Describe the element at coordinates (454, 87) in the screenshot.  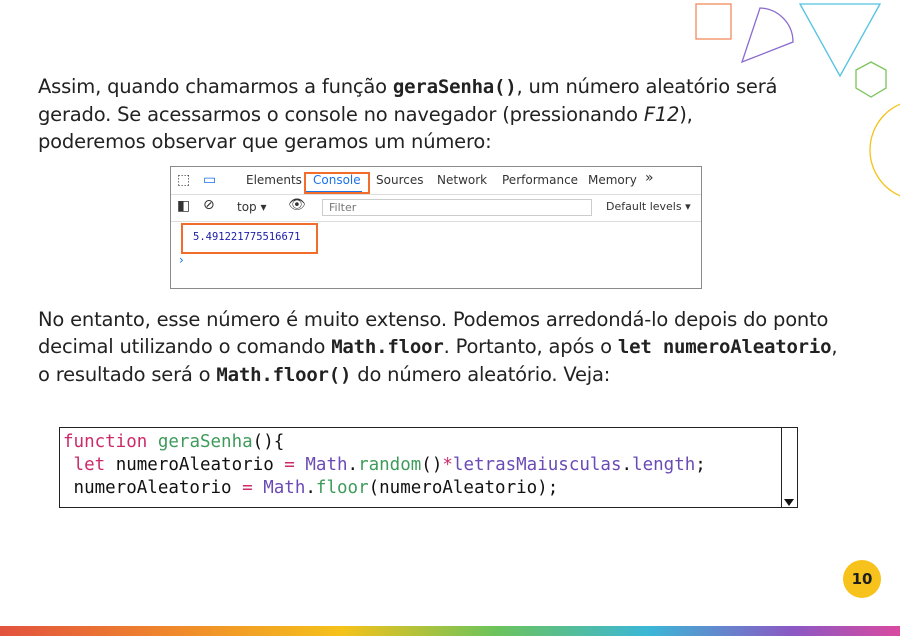
I see `inline-code-gerasenha: geraSenha()` at that location.